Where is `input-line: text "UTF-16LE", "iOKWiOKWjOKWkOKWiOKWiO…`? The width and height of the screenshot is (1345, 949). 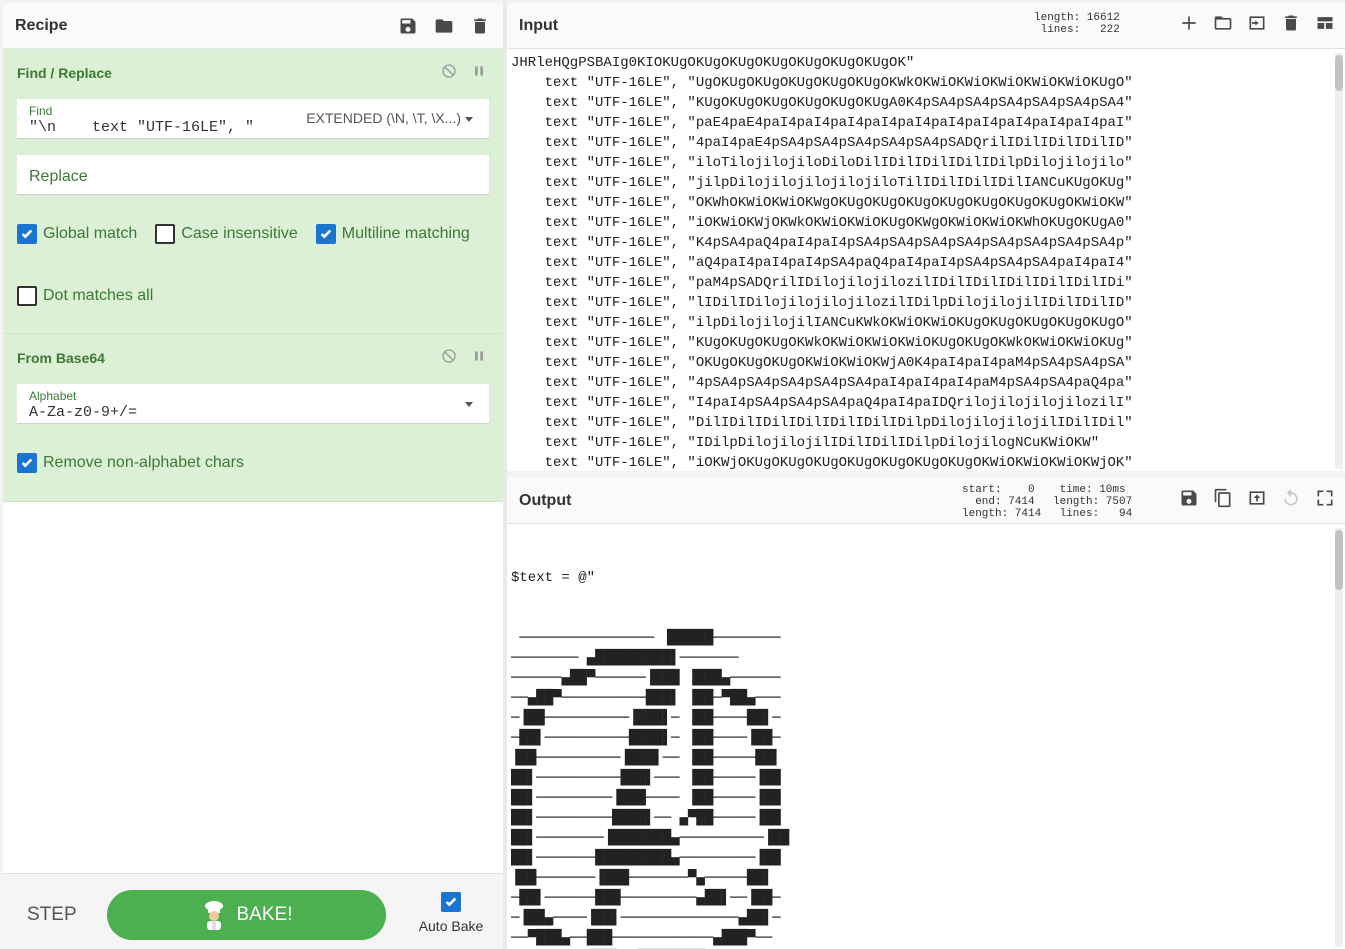 input-line: text "UTF-16LE", "iOKWiOKWjOKWkOKWiOKWiO… is located at coordinates (822, 223).